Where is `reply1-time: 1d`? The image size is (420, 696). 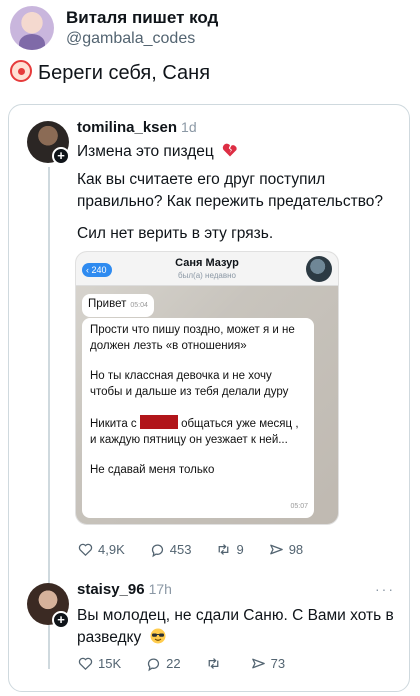 reply1-time: 1d is located at coordinates (189, 127).